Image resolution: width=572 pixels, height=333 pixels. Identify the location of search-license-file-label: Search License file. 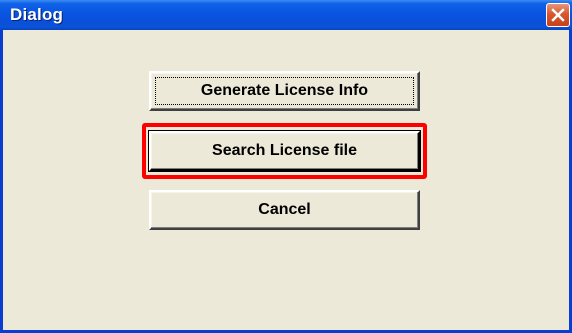
(284, 150).